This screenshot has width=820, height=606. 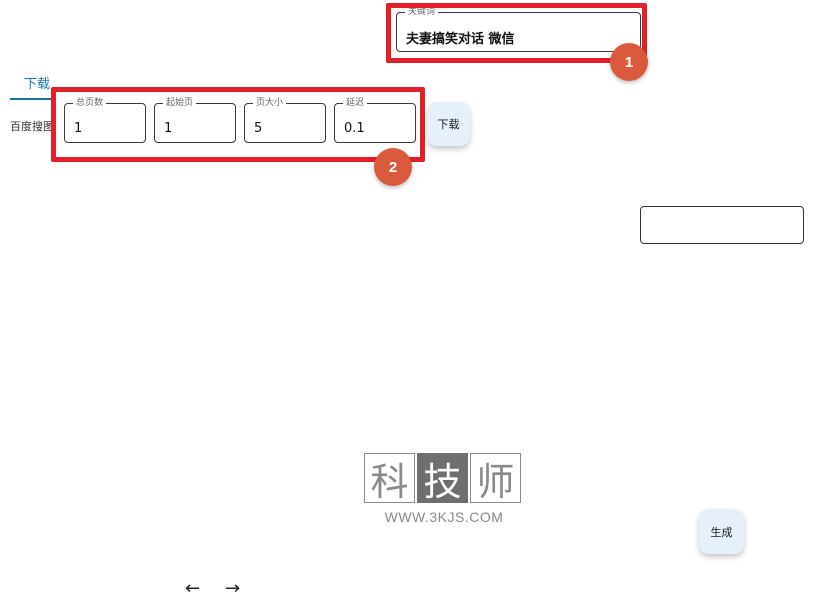 What do you see at coordinates (106, 128) in the screenshot?
I see `total-pages-input` at bounding box center [106, 128].